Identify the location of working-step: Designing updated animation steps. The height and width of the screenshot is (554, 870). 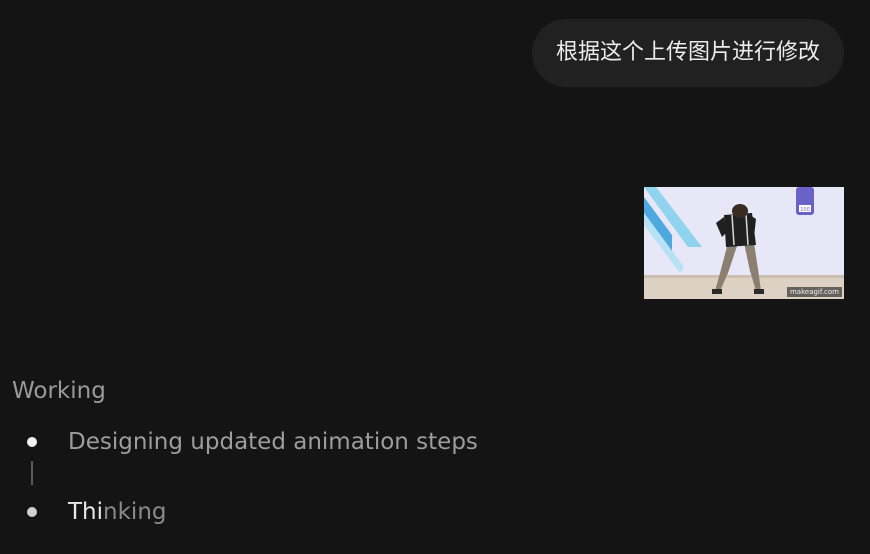
(435, 442).